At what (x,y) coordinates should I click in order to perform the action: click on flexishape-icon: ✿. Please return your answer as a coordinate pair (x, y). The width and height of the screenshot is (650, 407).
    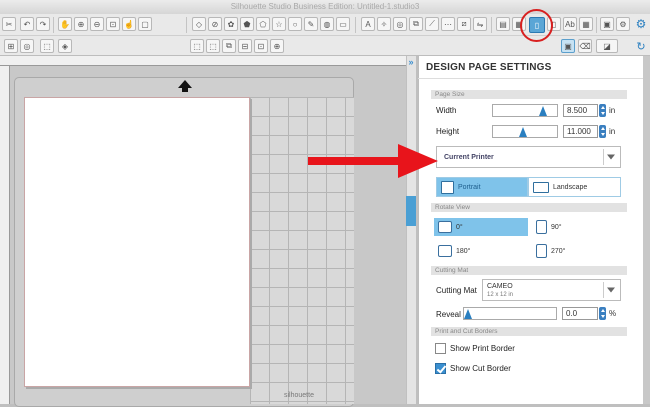
    Looking at the image, I should click on (231, 24).